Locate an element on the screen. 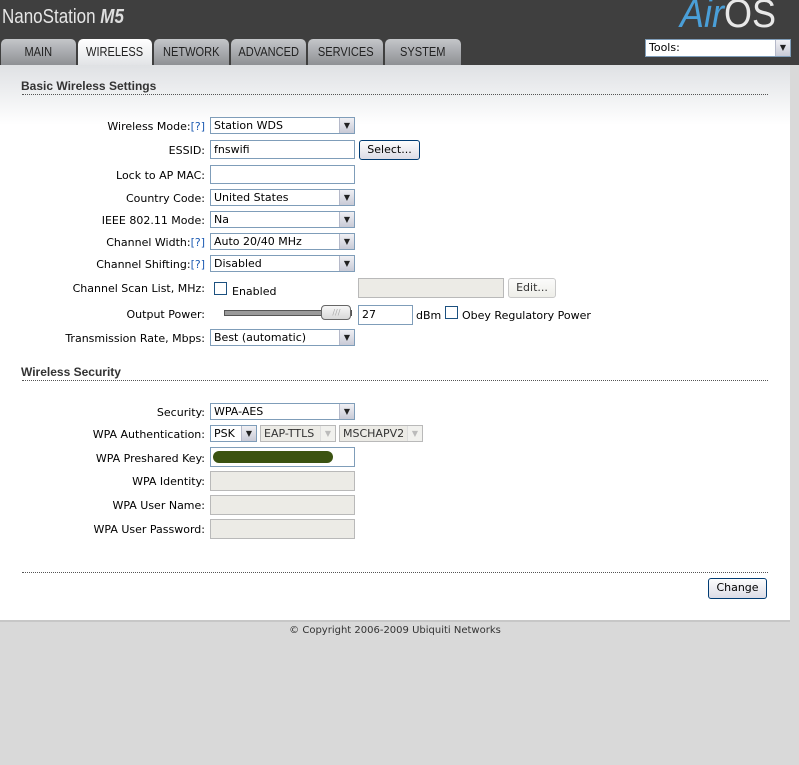 Image resolution: width=799 pixels, height=765 pixels. airos-logo: AirOS is located at coordinates (728, 18).